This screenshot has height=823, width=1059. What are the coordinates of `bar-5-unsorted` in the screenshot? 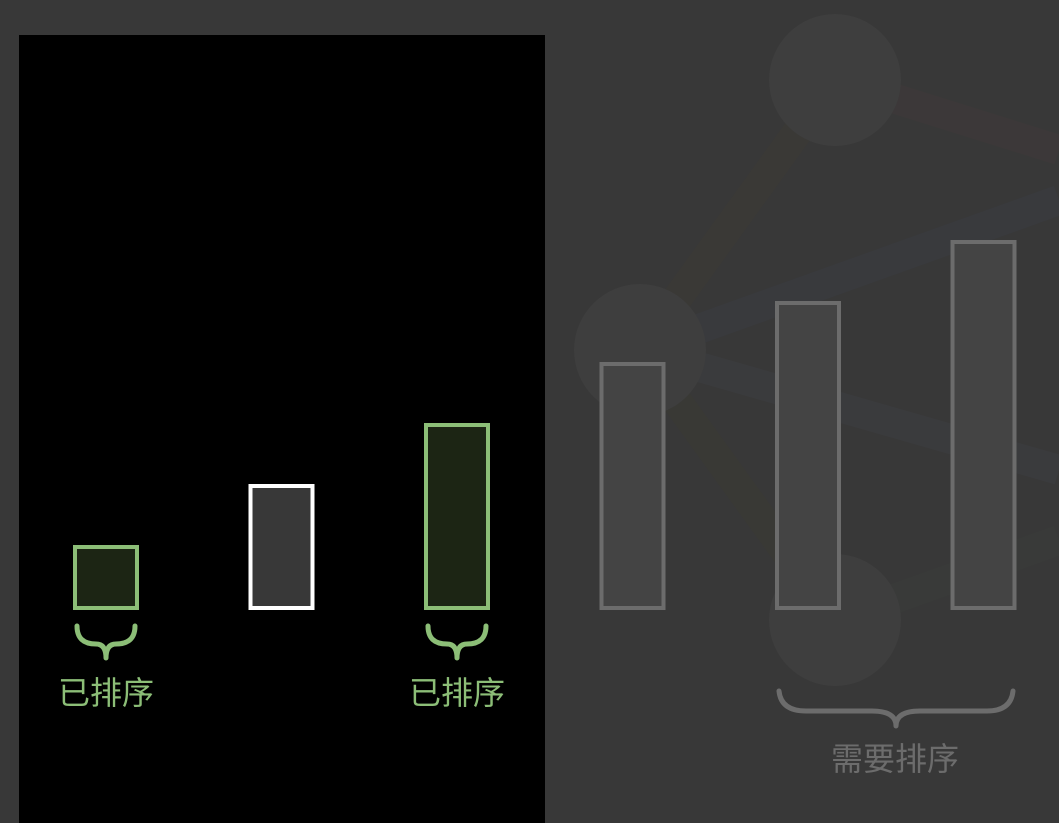 It's located at (808, 455).